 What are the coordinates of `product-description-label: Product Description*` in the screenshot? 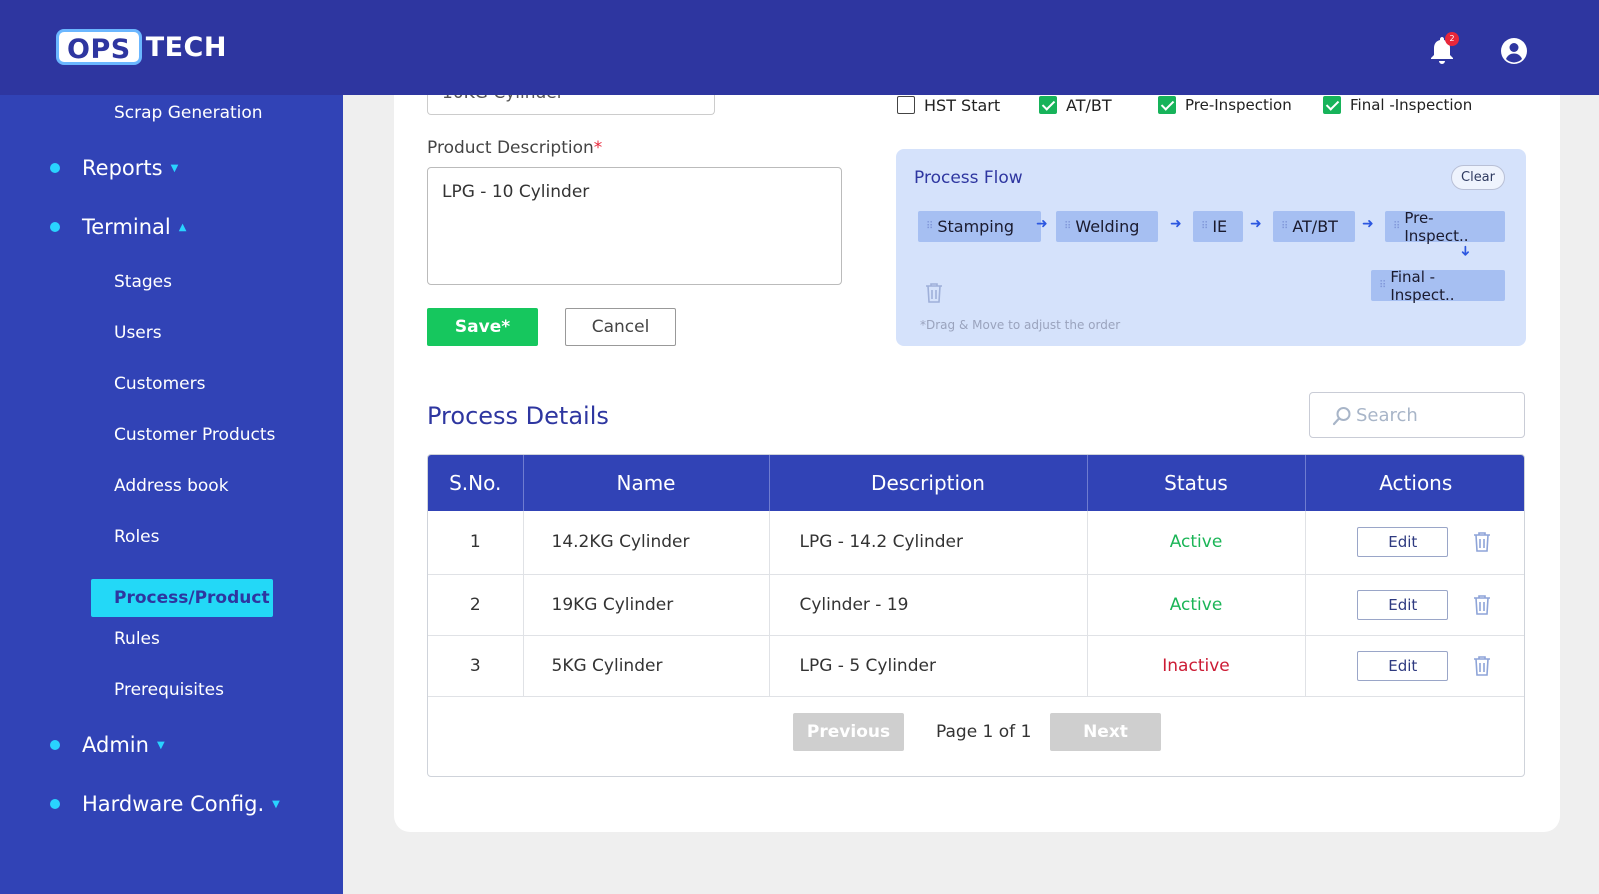 It's located at (515, 148).